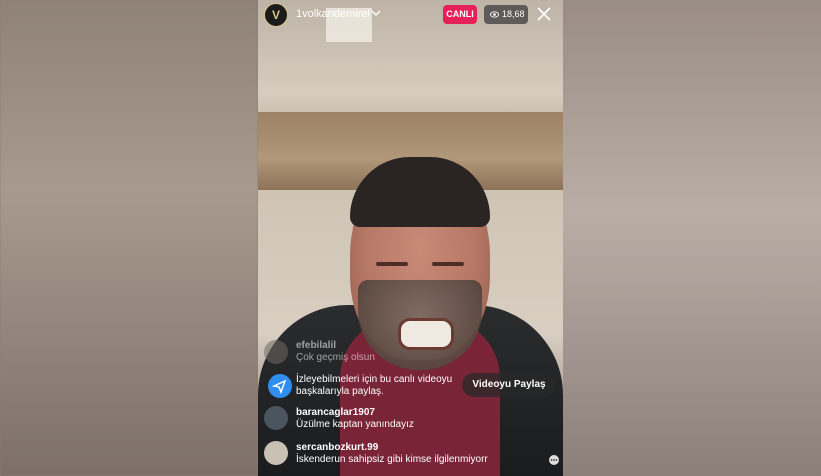  What do you see at coordinates (337, 447) in the screenshot?
I see `comment-username: sercanbozkurt.99` at bounding box center [337, 447].